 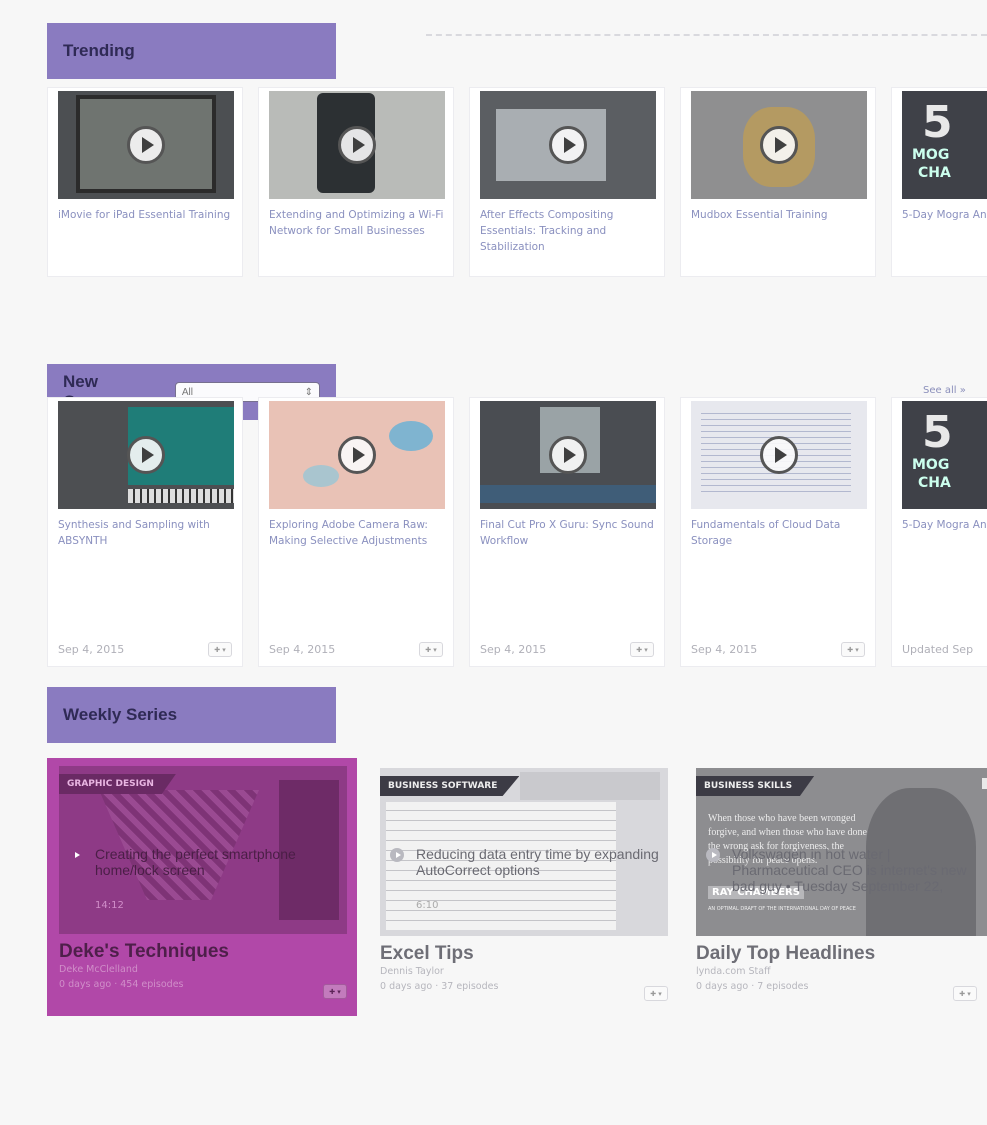 I want to click on series-author: lynda.com Staff, so click(x=733, y=971).